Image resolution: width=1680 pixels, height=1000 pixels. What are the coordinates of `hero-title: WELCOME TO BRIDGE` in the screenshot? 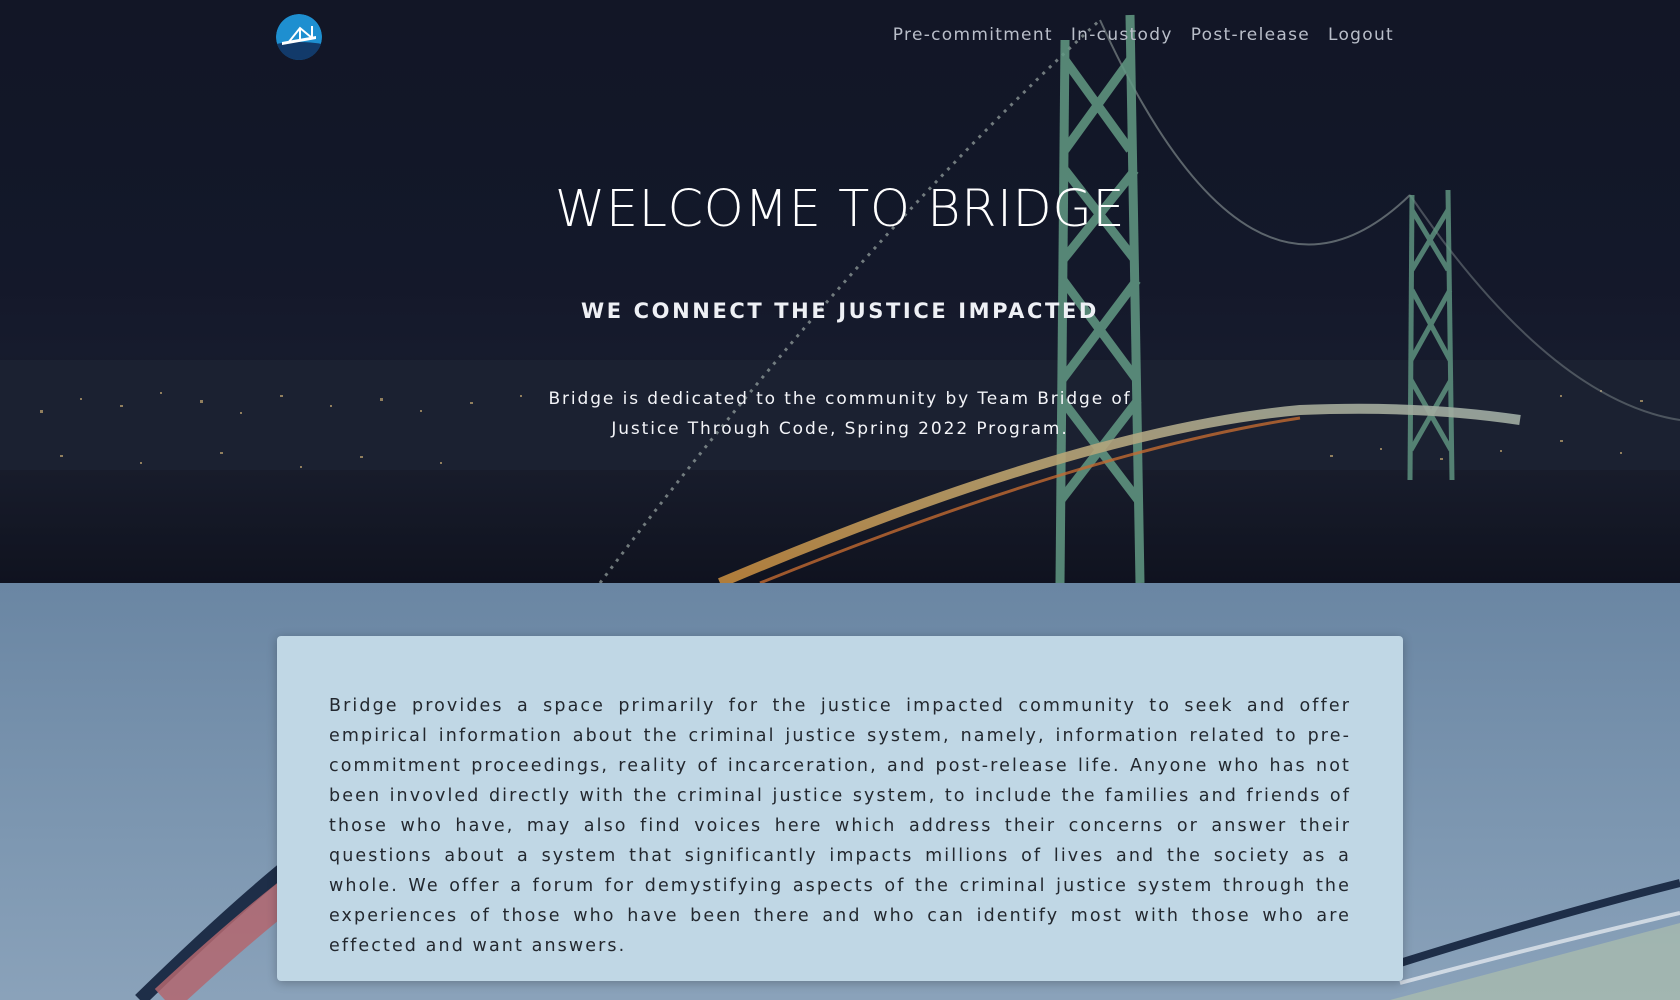 It's located at (840, 209).